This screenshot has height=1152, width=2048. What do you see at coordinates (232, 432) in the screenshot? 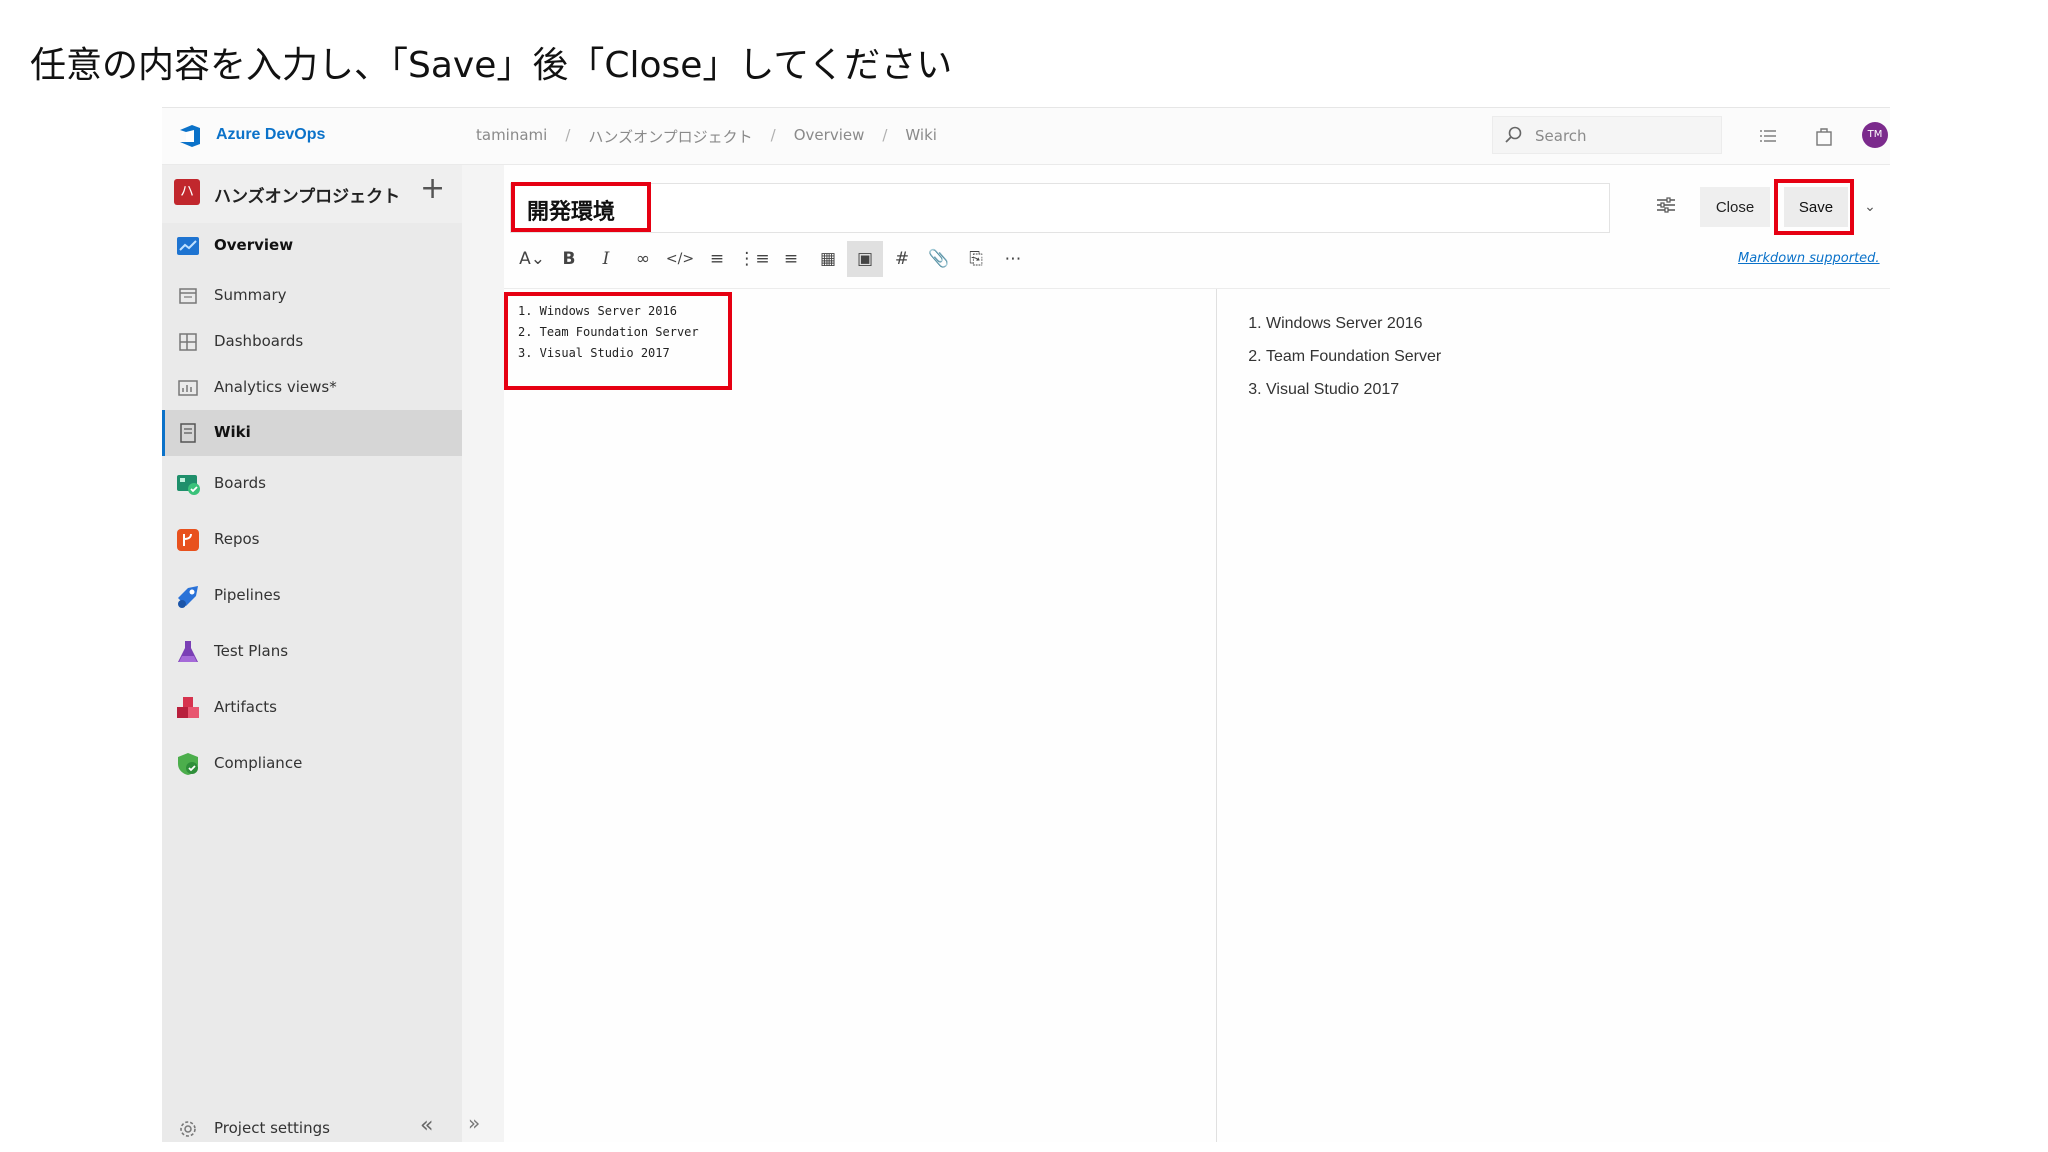
I see `sidebar-item-label: Wiki` at bounding box center [232, 432].